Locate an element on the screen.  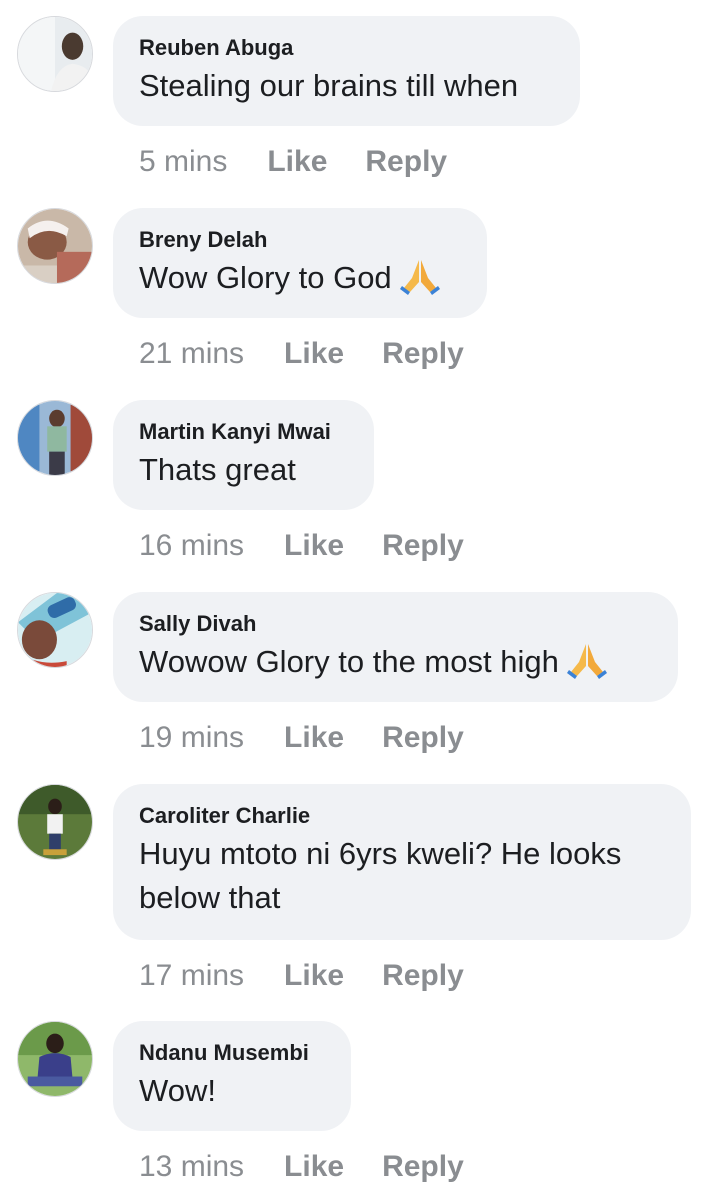
comment-text-content: Wow Glory to God is located at coordinates (265, 277).